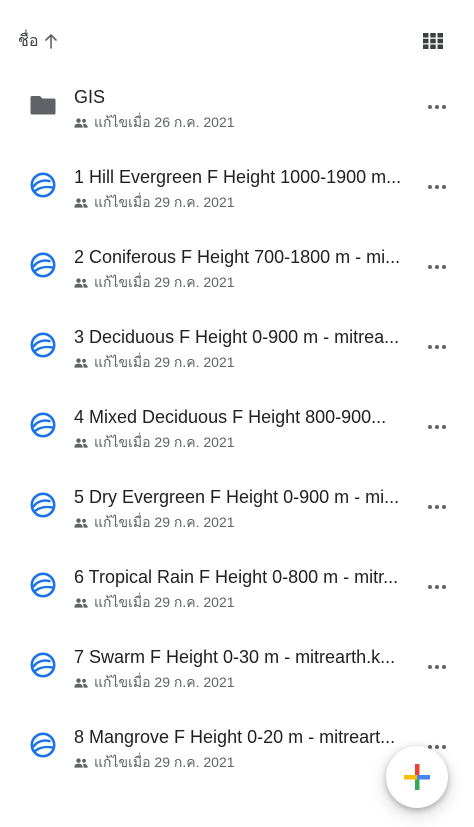 This screenshot has height=827, width=474. What do you see at coordinates (237, 100) in the screenshot?
I see `file-row: GIS แก้ไขเมื่อ 26 ก.ค. 2021` at bounding box center [237, 100].